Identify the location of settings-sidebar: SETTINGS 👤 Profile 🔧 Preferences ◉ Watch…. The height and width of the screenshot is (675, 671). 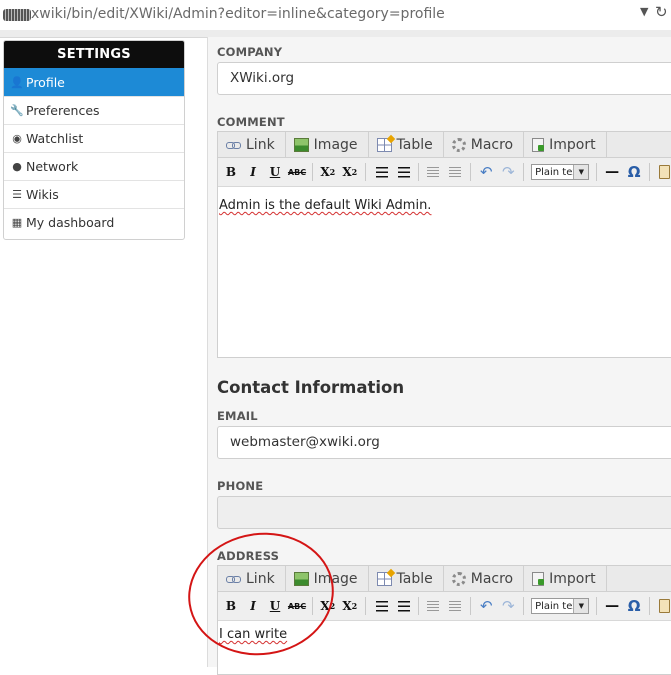
(94, 140).